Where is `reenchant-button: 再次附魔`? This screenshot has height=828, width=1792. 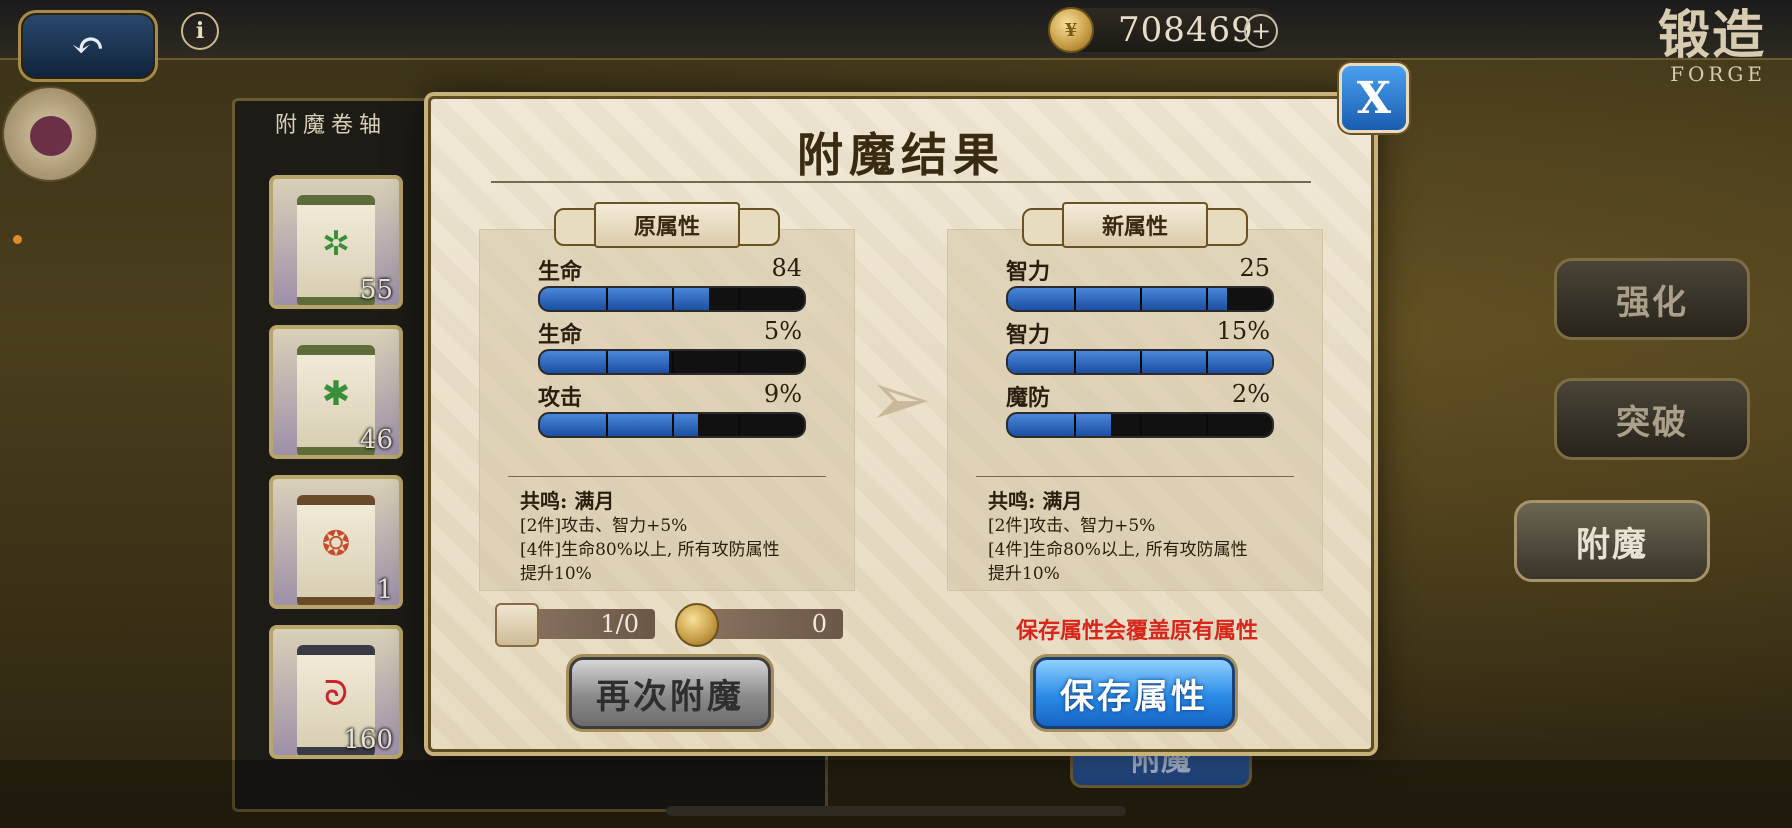 reenchant-button: 再次附魔 is located at coordinates (670, 693).